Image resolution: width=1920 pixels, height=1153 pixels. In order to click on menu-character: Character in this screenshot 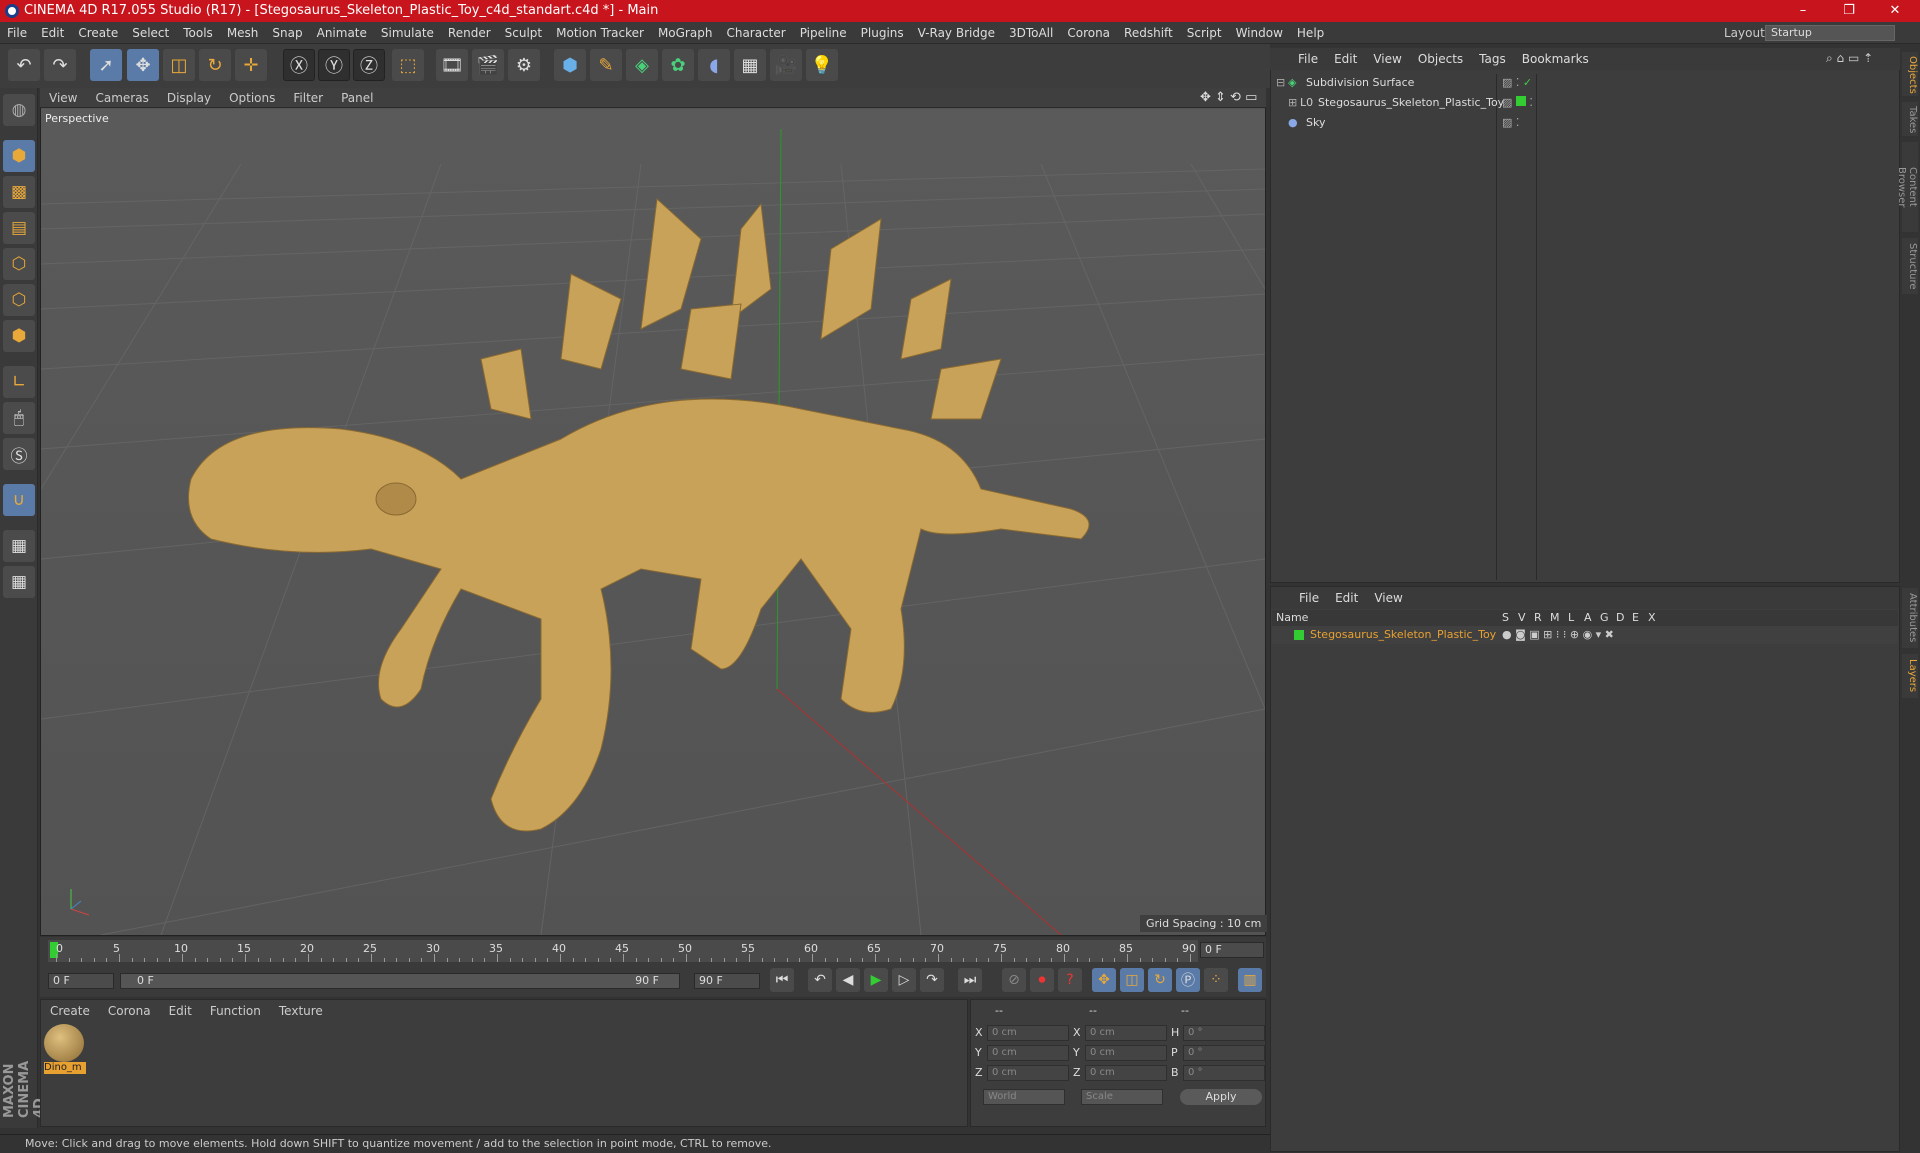, I will do `click(755, 33)`.